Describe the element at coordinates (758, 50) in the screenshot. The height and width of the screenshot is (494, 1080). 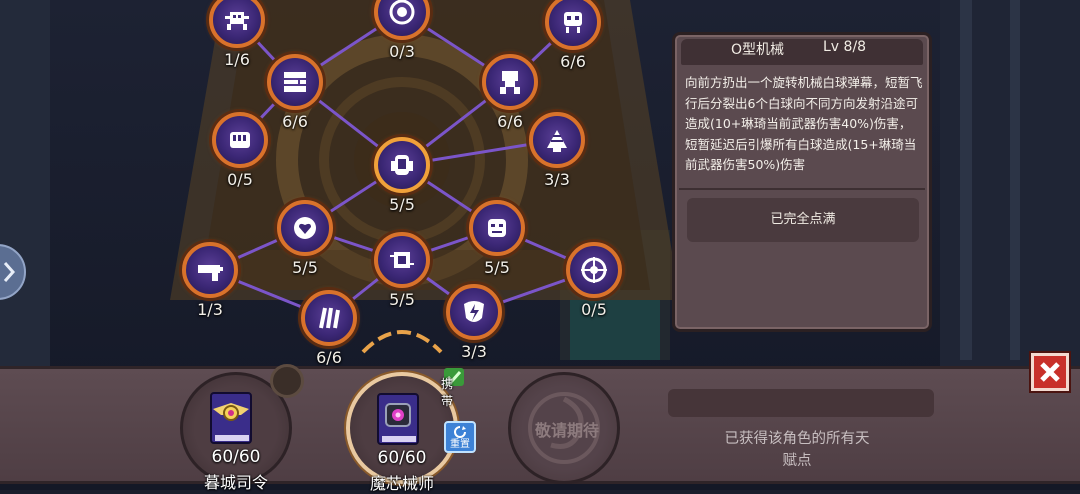
I see `skill-title: O型机械` at that location.